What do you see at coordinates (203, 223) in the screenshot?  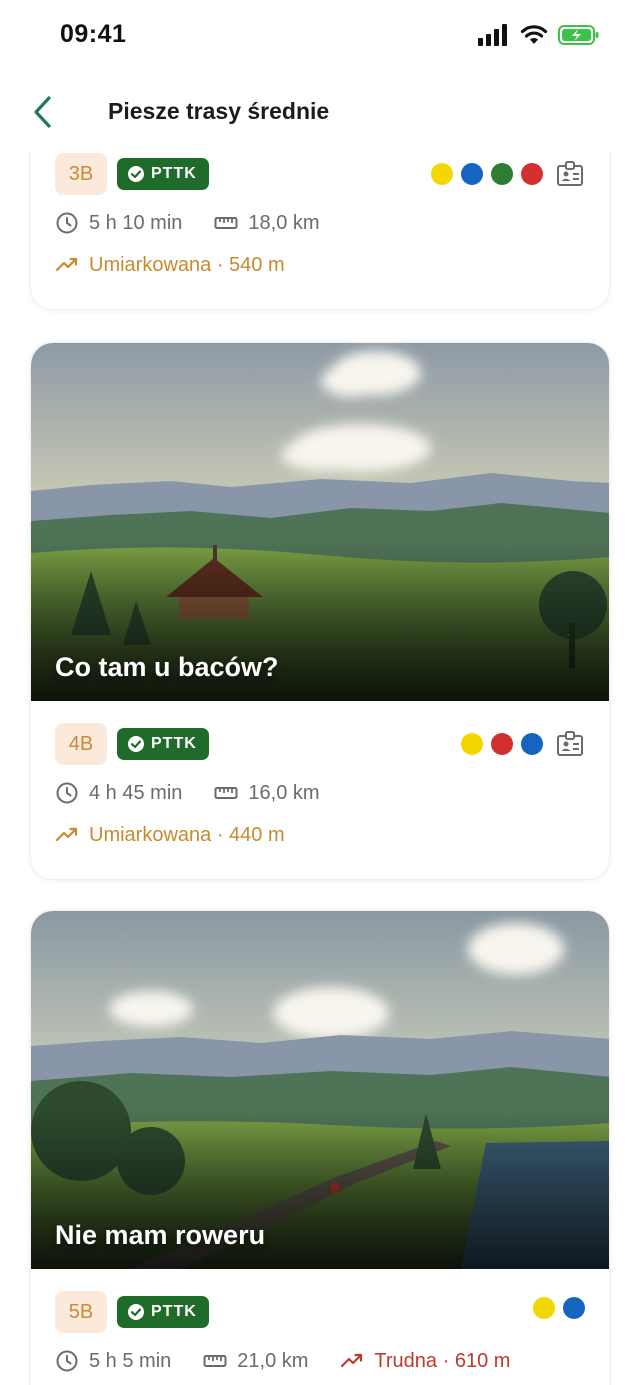 I see `stats-row: 5 h 10 min 18,0 km` at bounding box center [203, 223].